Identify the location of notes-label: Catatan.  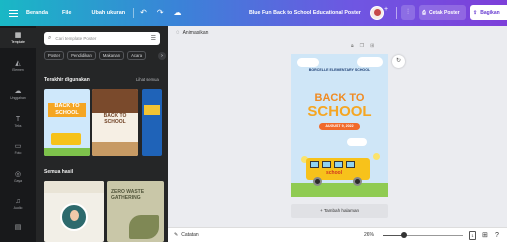
(190, 235).